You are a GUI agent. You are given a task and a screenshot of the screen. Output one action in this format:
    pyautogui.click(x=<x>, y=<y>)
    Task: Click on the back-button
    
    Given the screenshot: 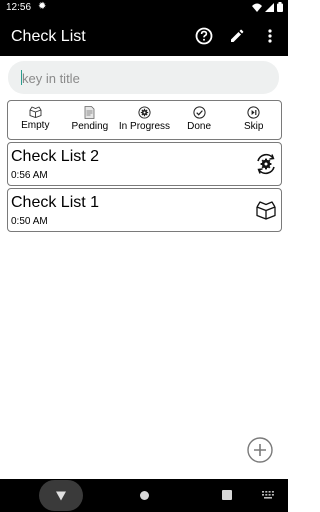 What is the action you would take?
    pyautogui.click(x=61, y=495)
    